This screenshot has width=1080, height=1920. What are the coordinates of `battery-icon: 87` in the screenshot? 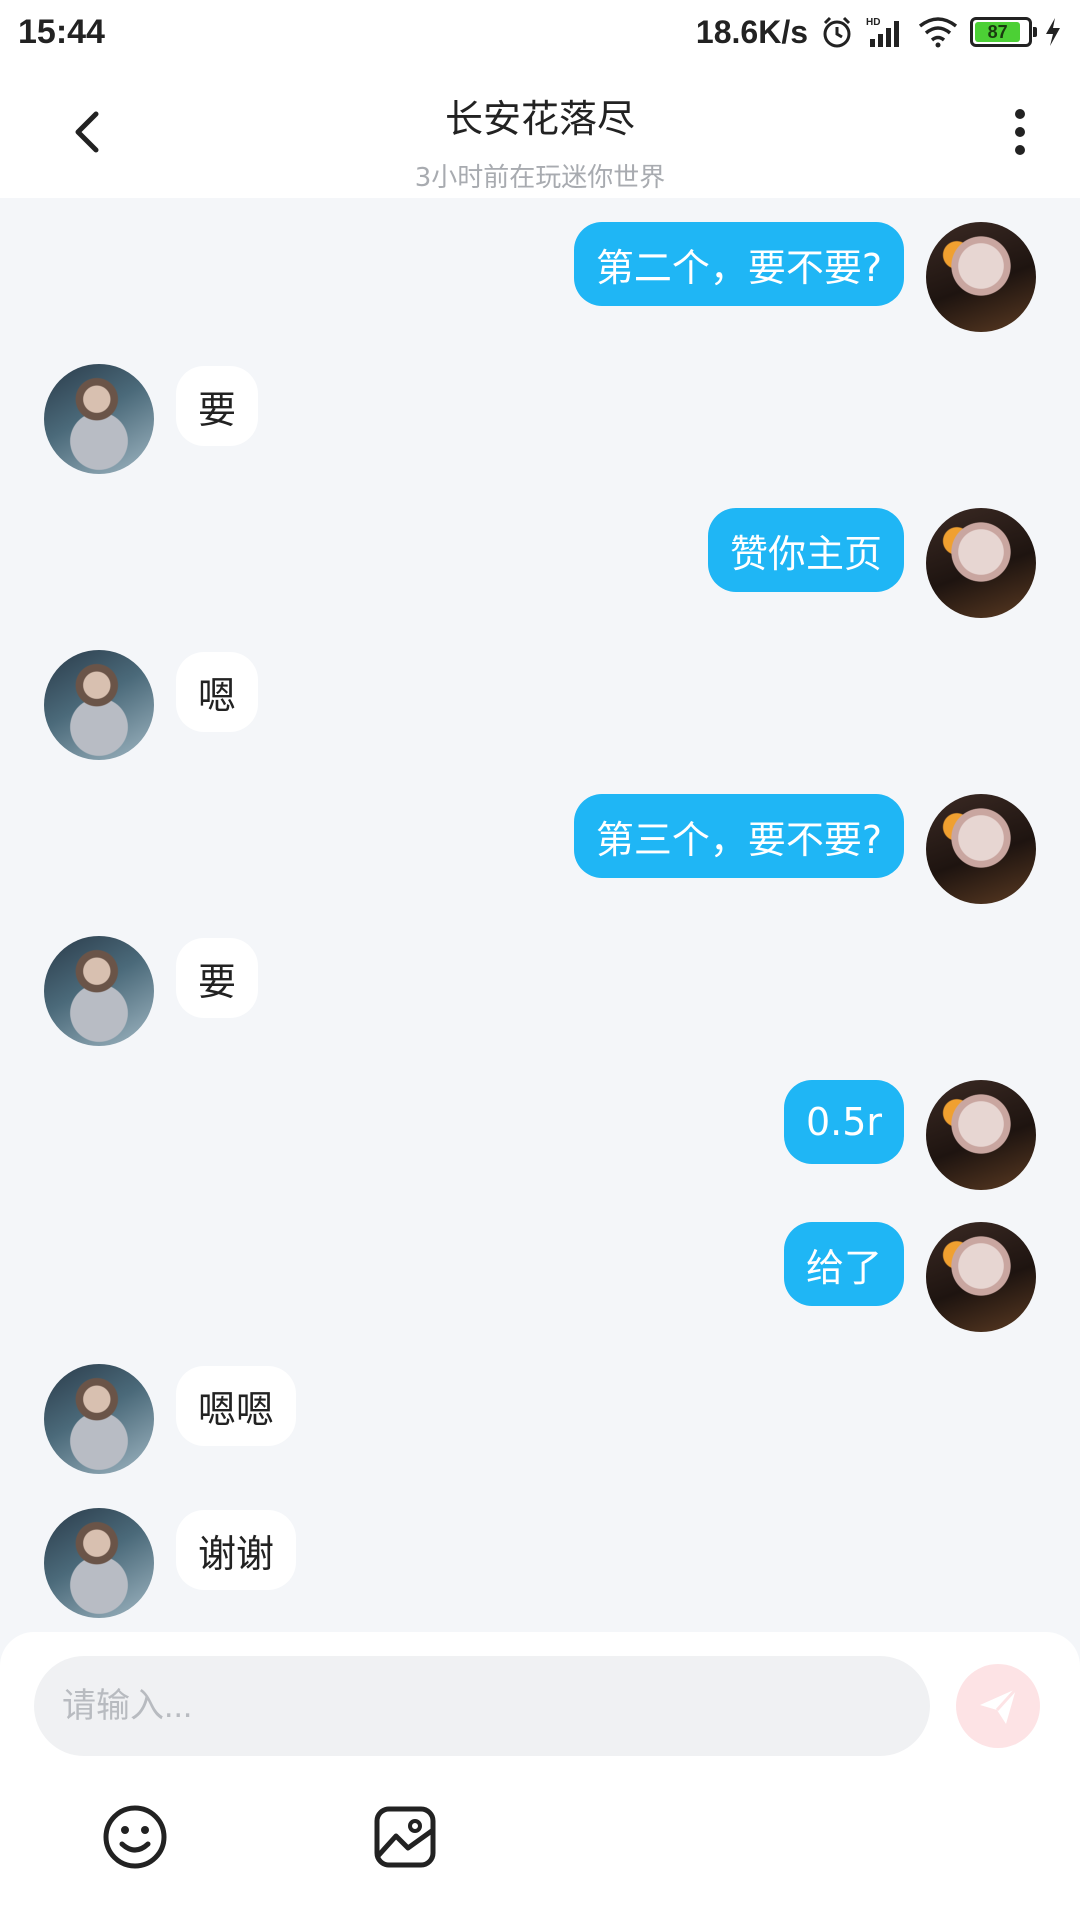 It's located at (1003, 32).